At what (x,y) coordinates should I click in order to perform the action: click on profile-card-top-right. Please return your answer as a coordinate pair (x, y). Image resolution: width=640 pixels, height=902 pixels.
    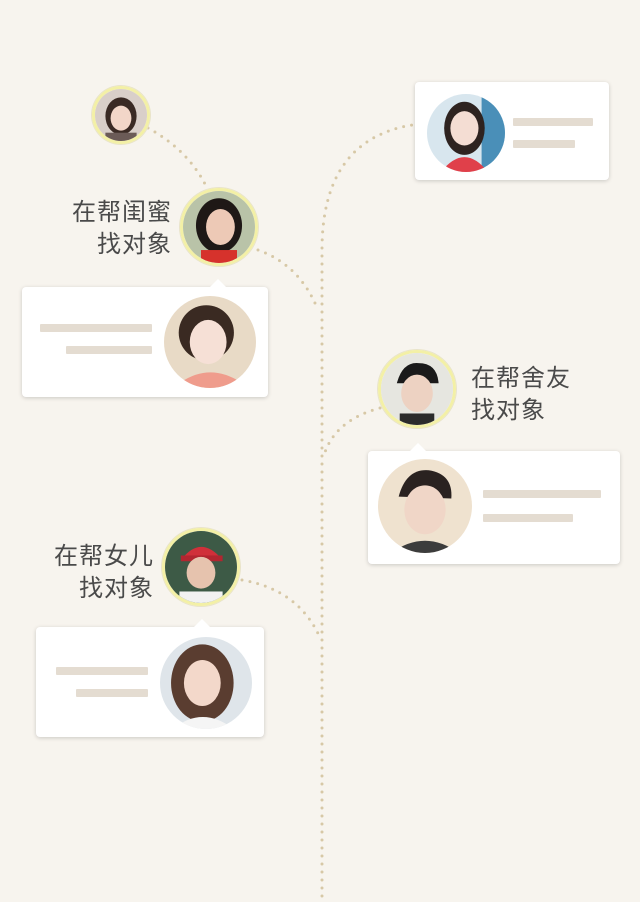
    Looking at the image, I should click on (512, 131).